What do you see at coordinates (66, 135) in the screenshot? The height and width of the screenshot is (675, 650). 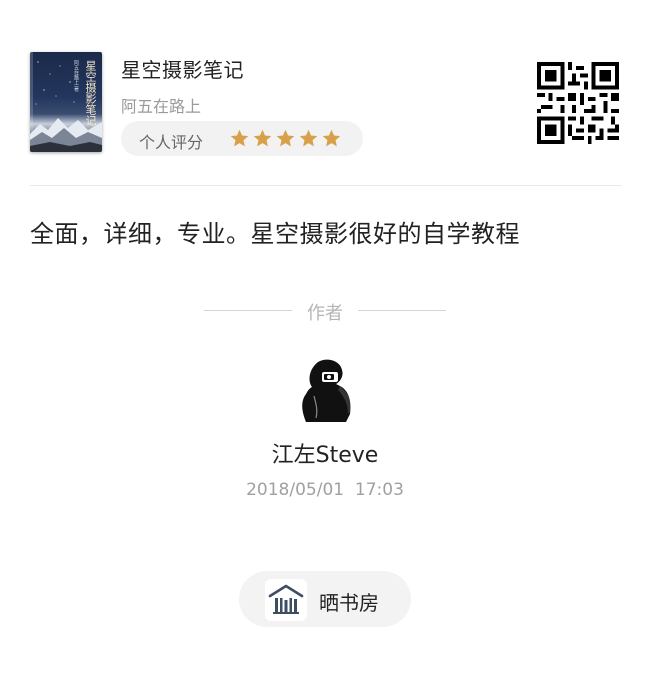 I see `cover-mountains` at bounding box center [66, 135].